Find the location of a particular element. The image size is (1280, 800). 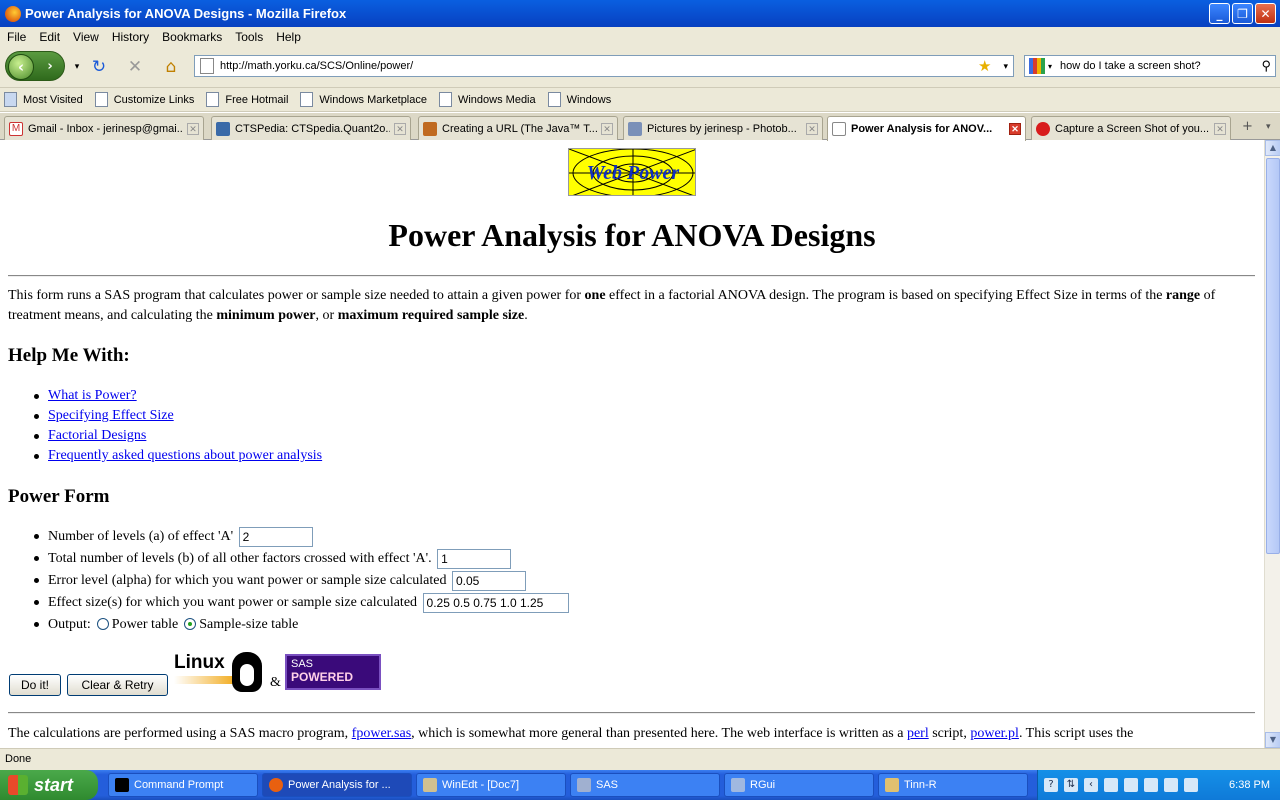

search-bar: ▾ how do I take a screen shot? ⚲ is located at coordinates (1150, 66).